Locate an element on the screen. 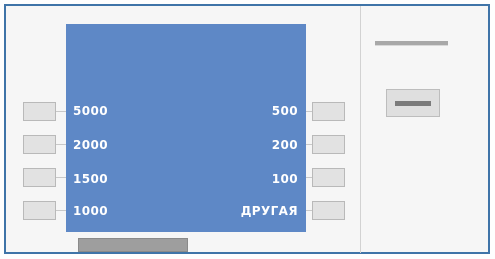 Image resolution: width=495 pixels, height=259 pixels. amount-label-2000: 2000 is located at coordinates (90, 145).